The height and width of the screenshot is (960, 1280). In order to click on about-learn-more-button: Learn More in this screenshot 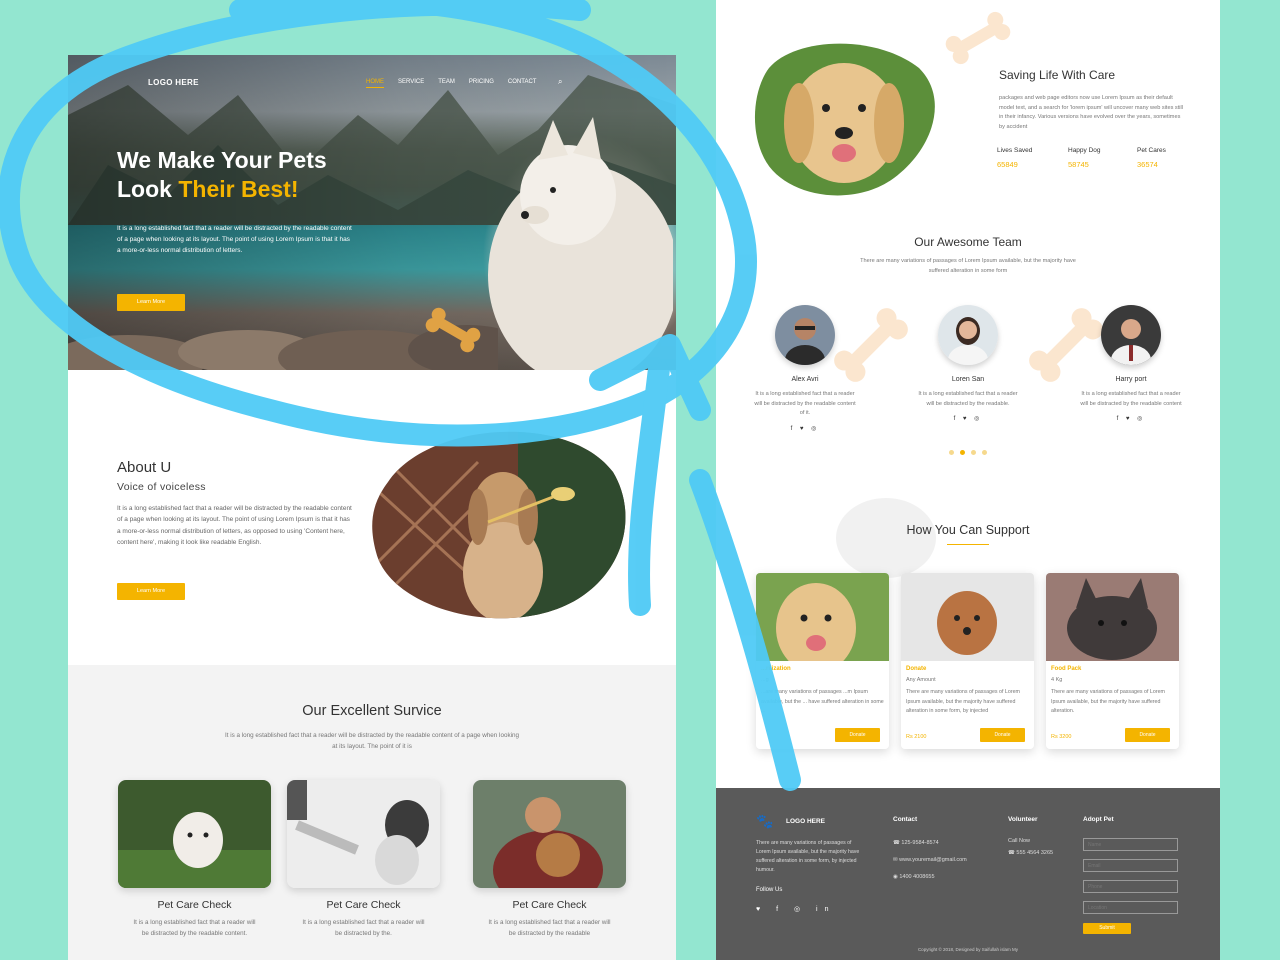, I will do `click(151, 591)`.